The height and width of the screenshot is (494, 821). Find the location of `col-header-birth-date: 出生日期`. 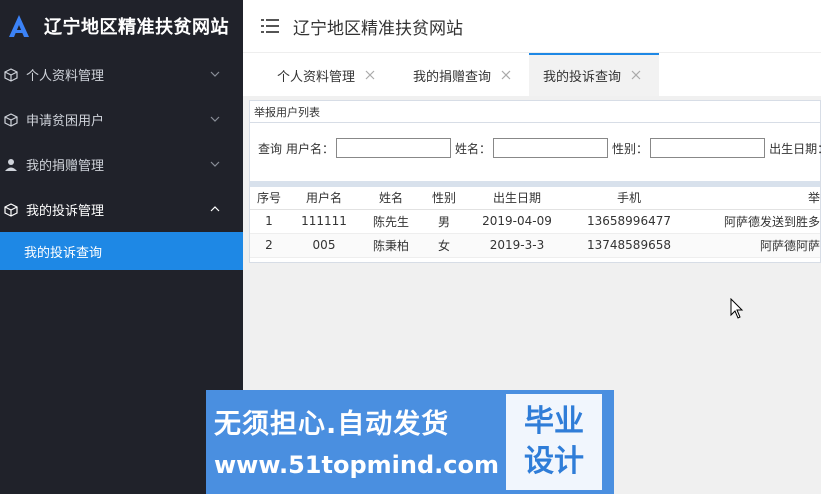

col-header-birth-date: 出生日期 is located at coordinates (517, 198).